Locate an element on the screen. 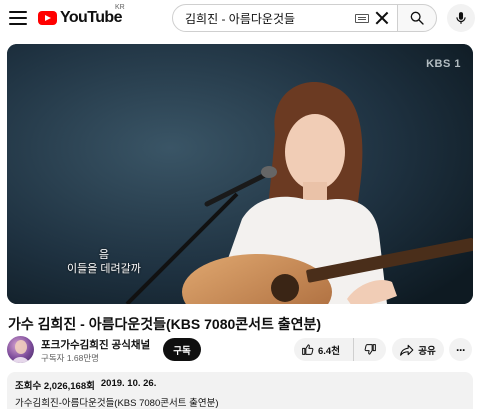 Image resolution: width=480 pixels, height=409 pixels. keyboard-icon is located at coordinates (362, 18).